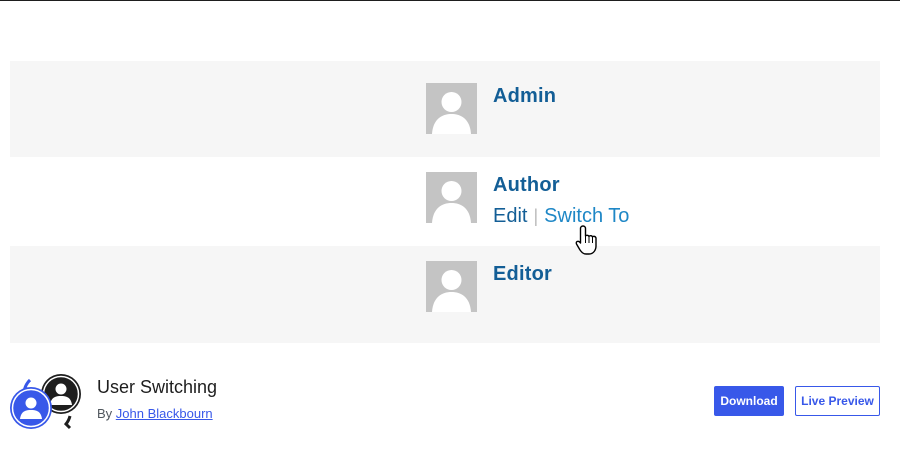  What do you see at coordinates (837, 401) in the screenshot?
I see `live-preview-button: Live Preview` at bounding box center [837, 401].